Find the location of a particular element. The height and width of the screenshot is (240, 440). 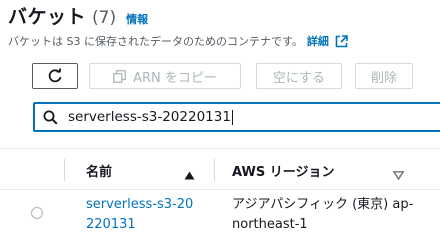

sort-ascending-icon is located at coordinates (189, 174).